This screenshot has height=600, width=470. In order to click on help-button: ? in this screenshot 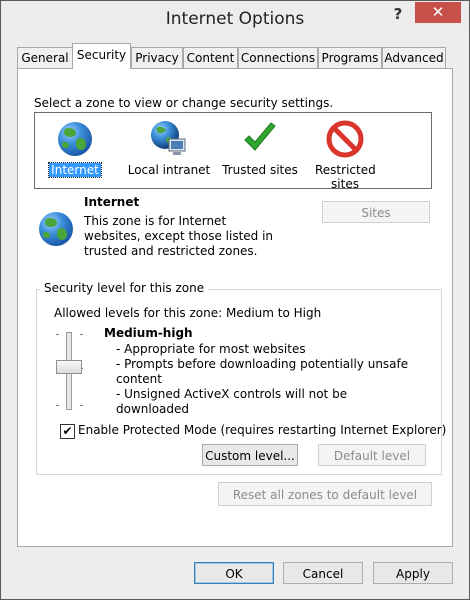, I will do `click(398, 14)`.